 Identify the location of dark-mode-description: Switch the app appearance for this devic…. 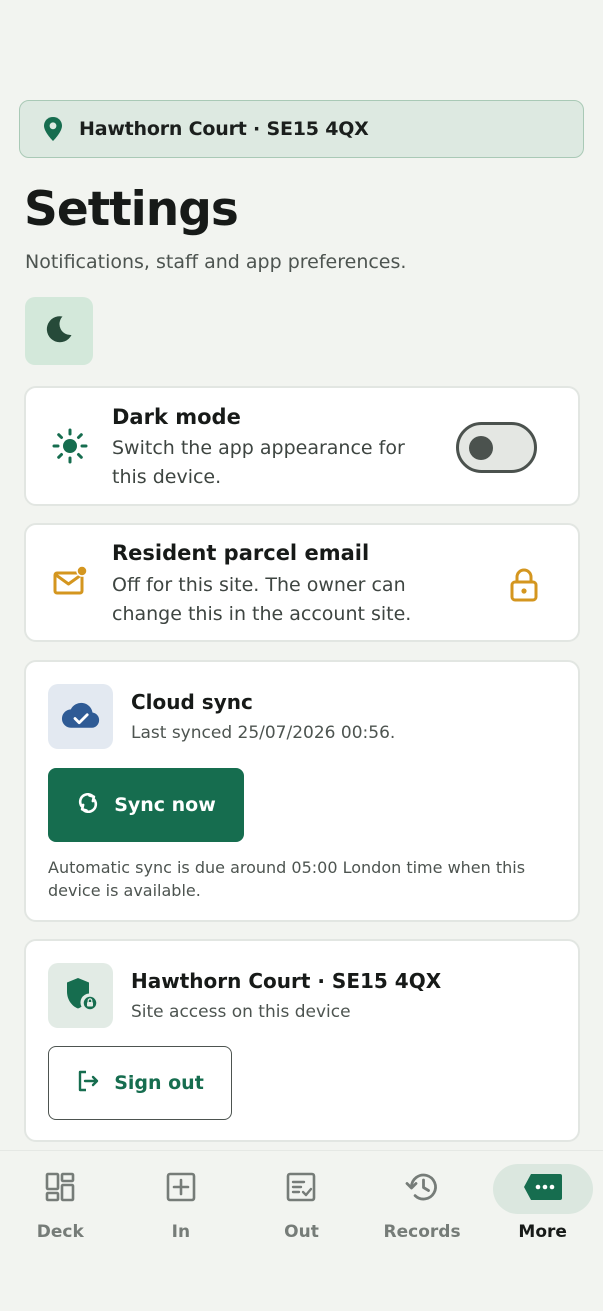
(258, 462).